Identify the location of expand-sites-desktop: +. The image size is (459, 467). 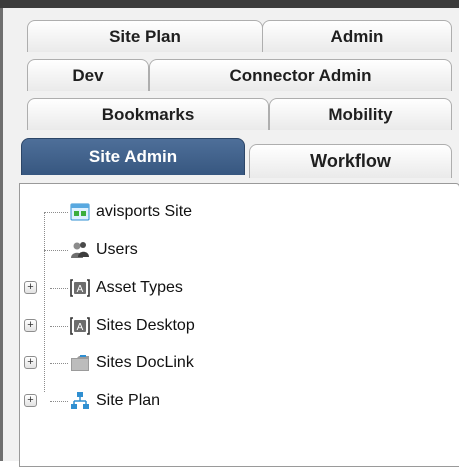
(30, 325).